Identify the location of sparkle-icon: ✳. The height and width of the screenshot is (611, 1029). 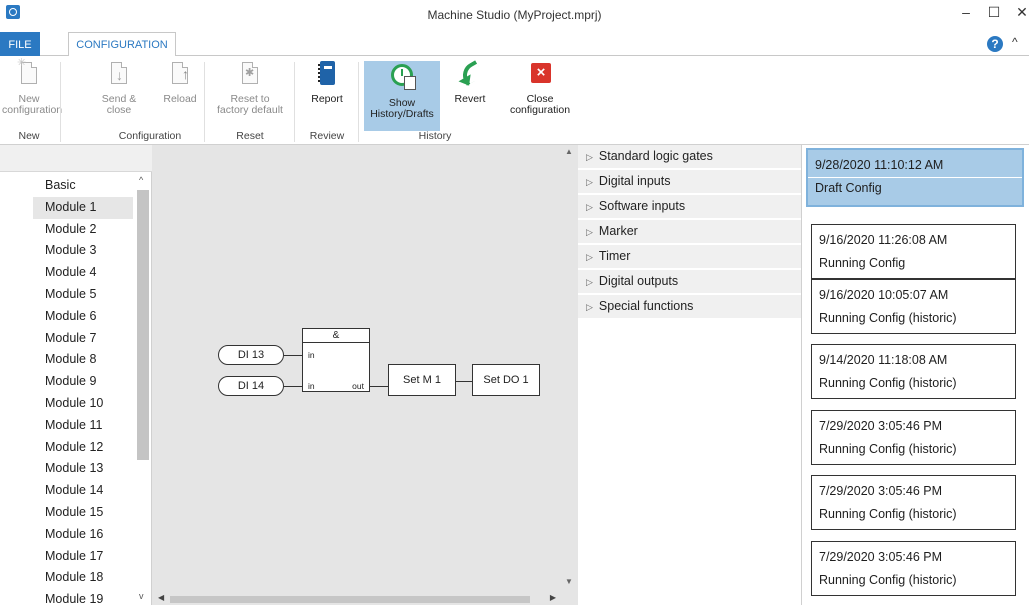
(22, 63).